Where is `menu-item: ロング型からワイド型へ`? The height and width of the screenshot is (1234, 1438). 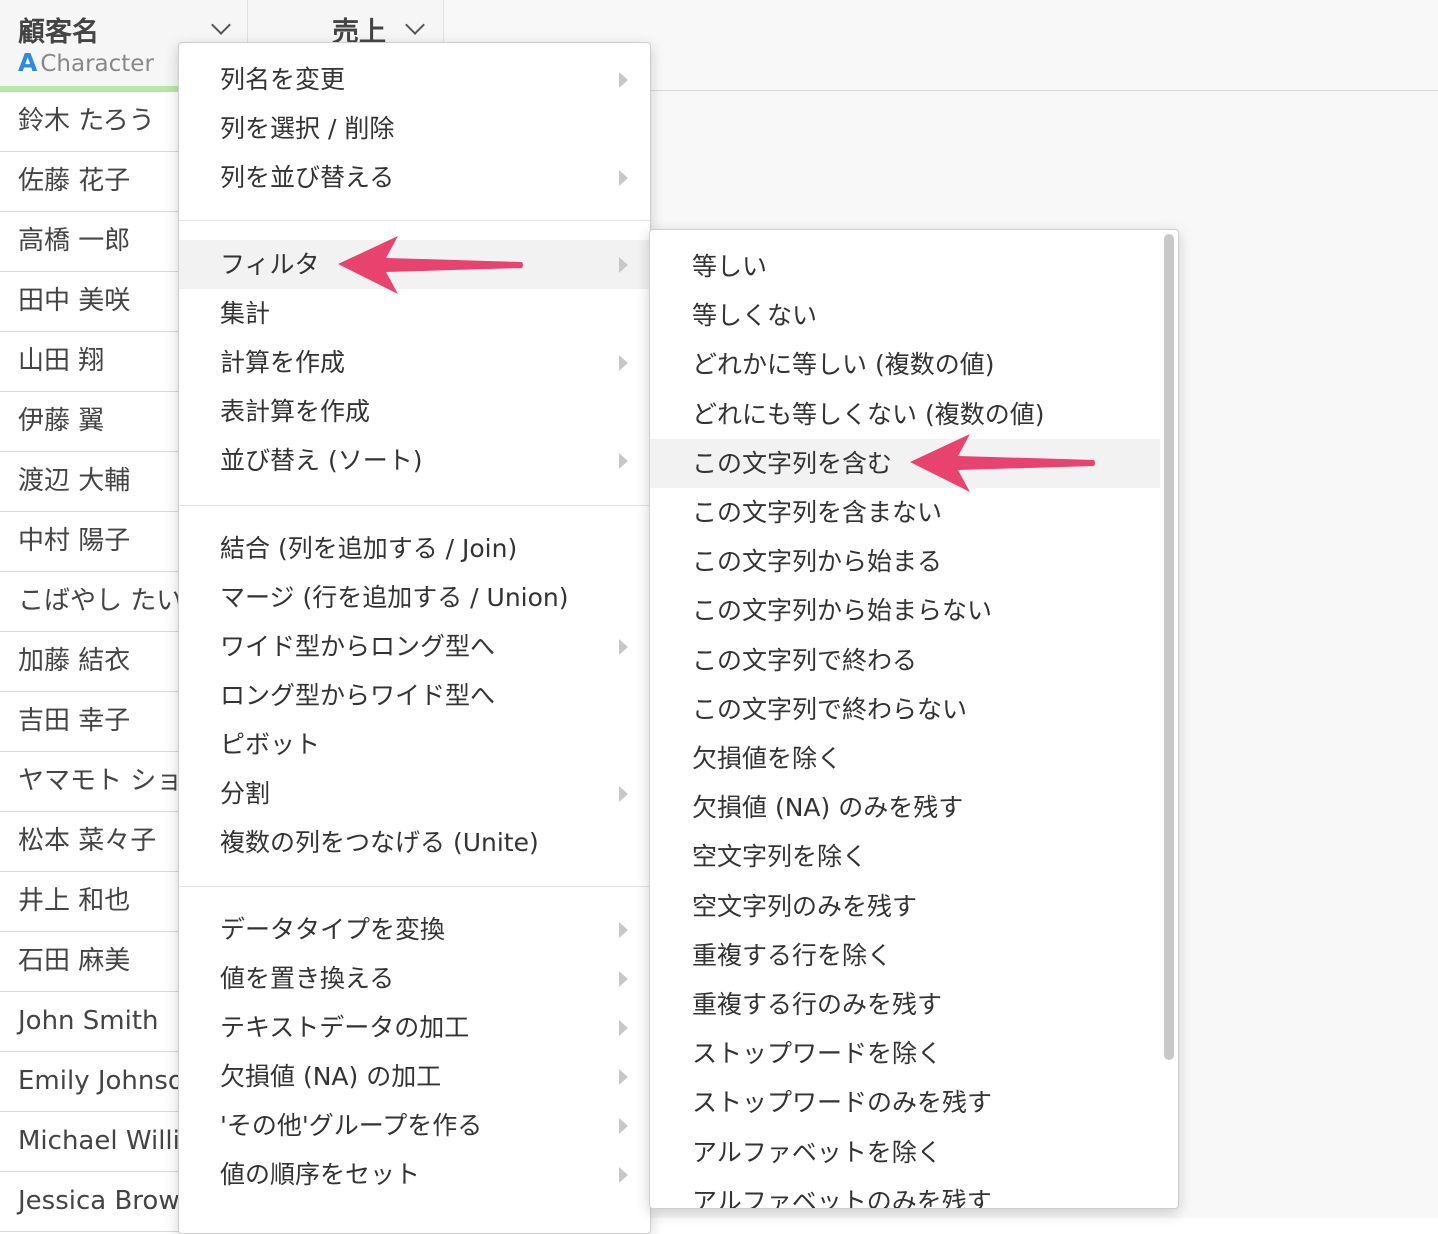 menu-item: ロング型からワイド型へ is located at coordinates (414, 695).